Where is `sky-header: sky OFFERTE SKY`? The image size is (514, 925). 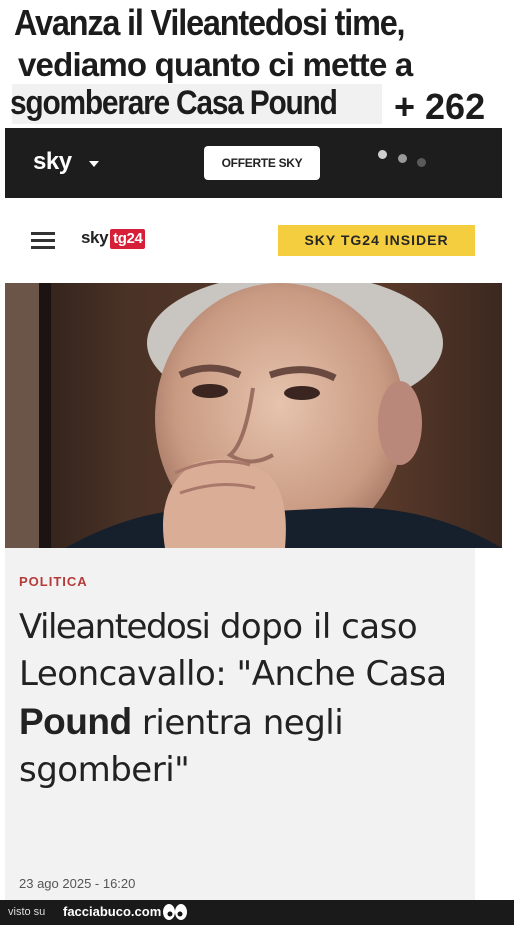 sky-header: sky OFFERTE SKY is located at coordinates (253, 163).